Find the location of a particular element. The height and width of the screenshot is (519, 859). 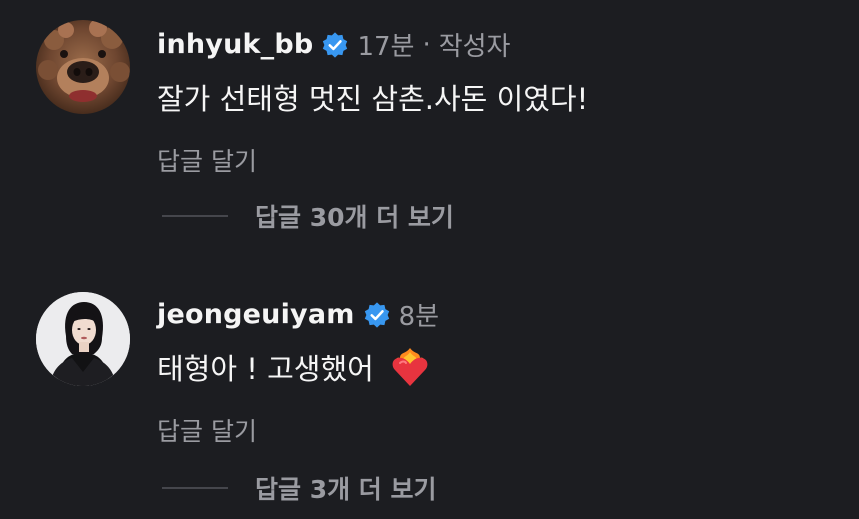

dog-avatar-icon is located at coordinates (83, 67).